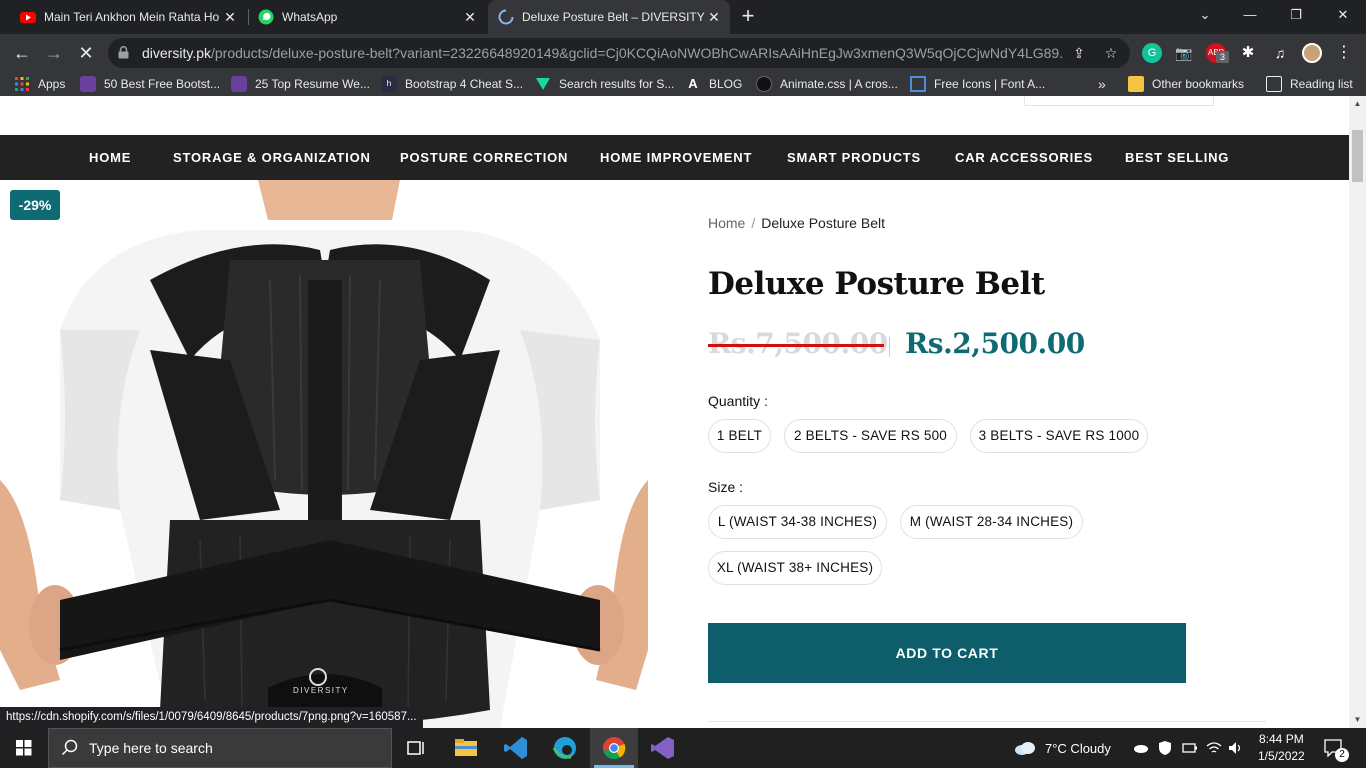 This screenshot has height=768, width=1366. What do you see at coordinates (693, 83) in the screenshot?
I see `blog-a-icon: A` at bounding box center [693, 83].